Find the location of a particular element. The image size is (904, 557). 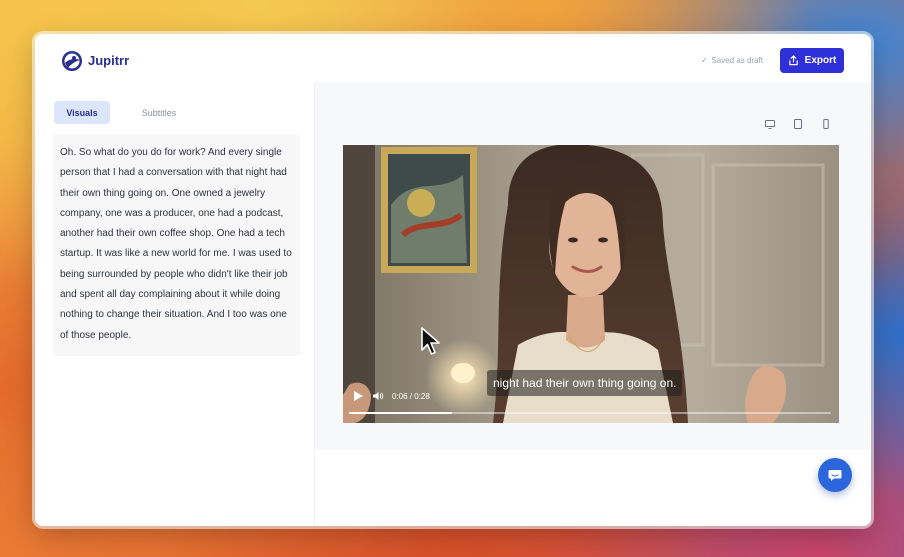

save-status: ✓ Saved as draft is located at coordinates (732, 60).